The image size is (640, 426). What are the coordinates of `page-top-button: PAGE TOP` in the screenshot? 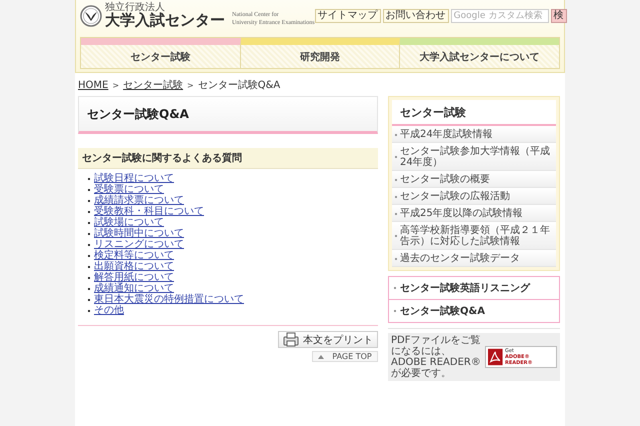 It's located at (345, 356).